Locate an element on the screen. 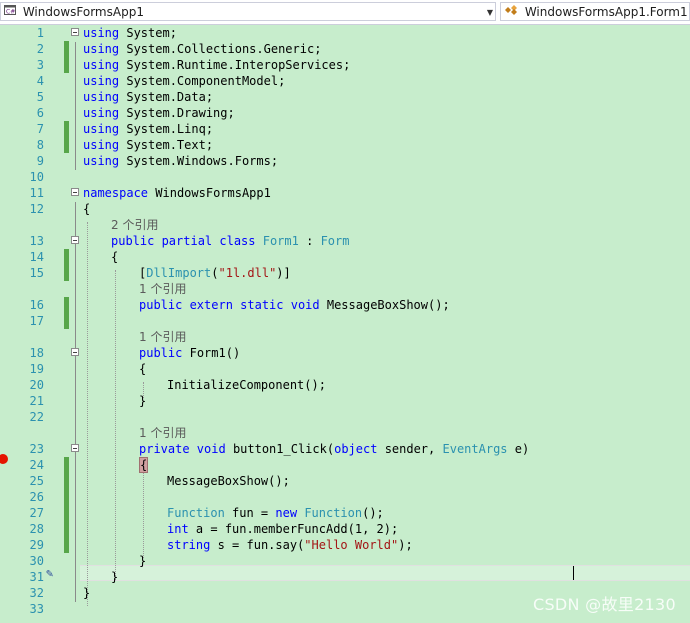  code-text: string s = fun.say("Hello World"); is located at coordinates (290, 545).